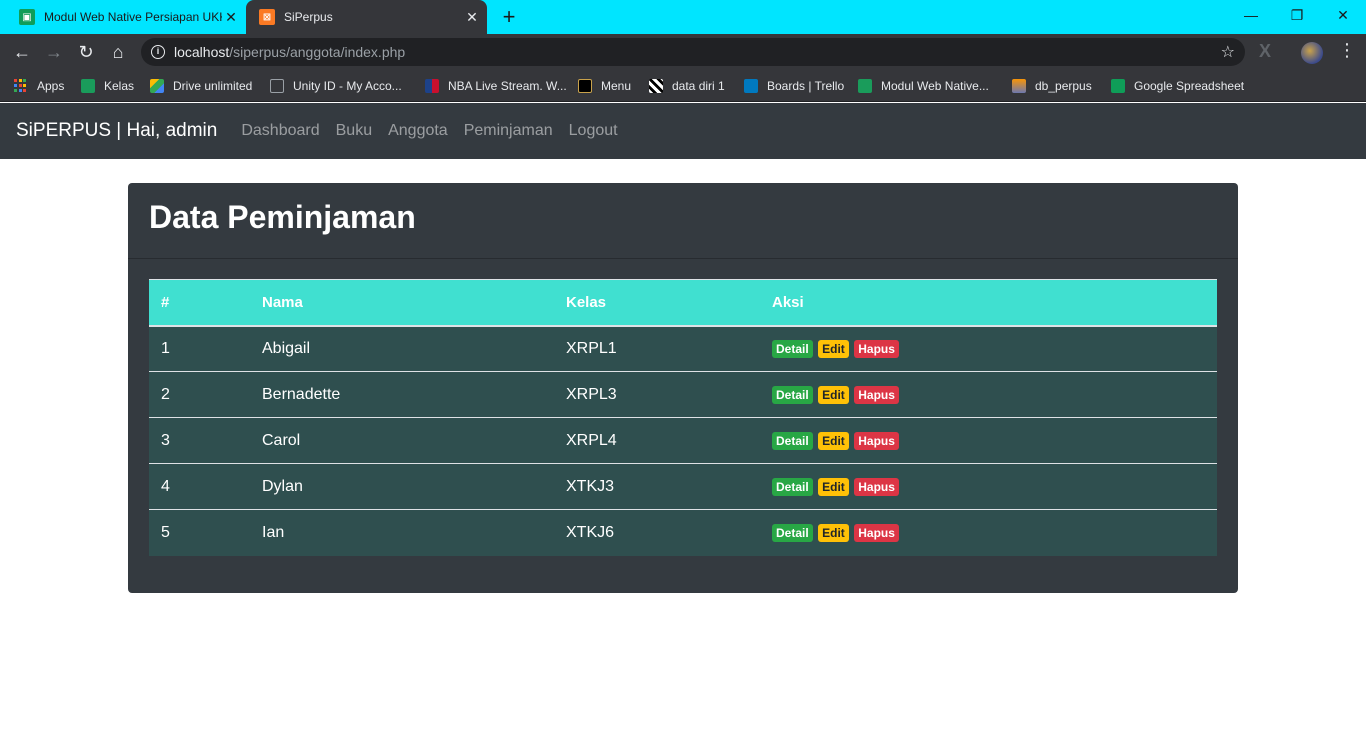  I want to click on page-title: Data Peminjaman, so click(282, 217).